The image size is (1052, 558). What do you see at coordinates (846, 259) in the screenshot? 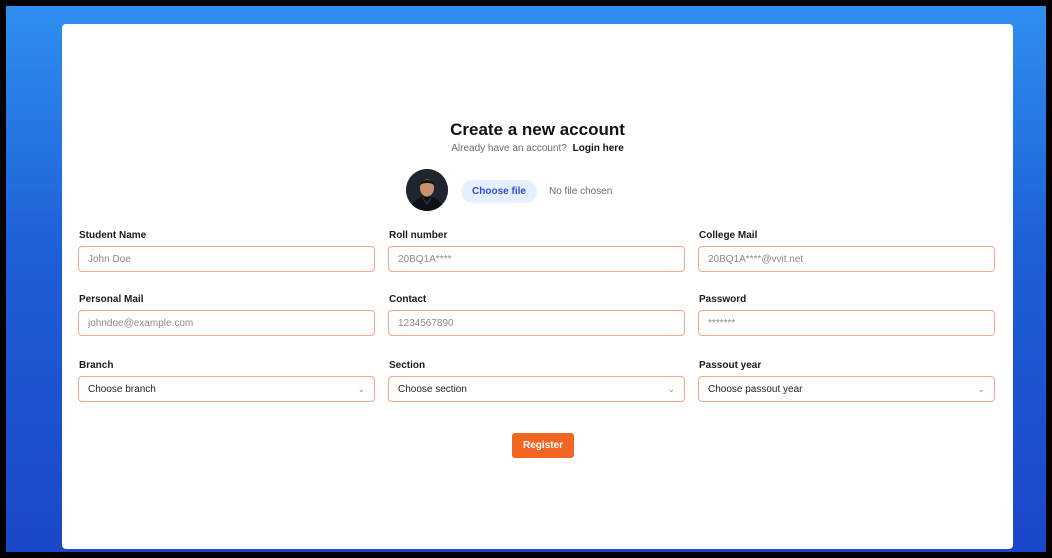
I see `college-mail-input` at bounding box center [846, 259].